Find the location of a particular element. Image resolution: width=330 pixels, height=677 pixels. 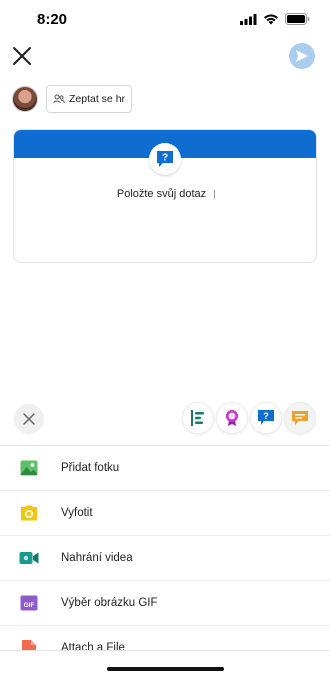

bottom-bar is located at coordinates (165, 663).